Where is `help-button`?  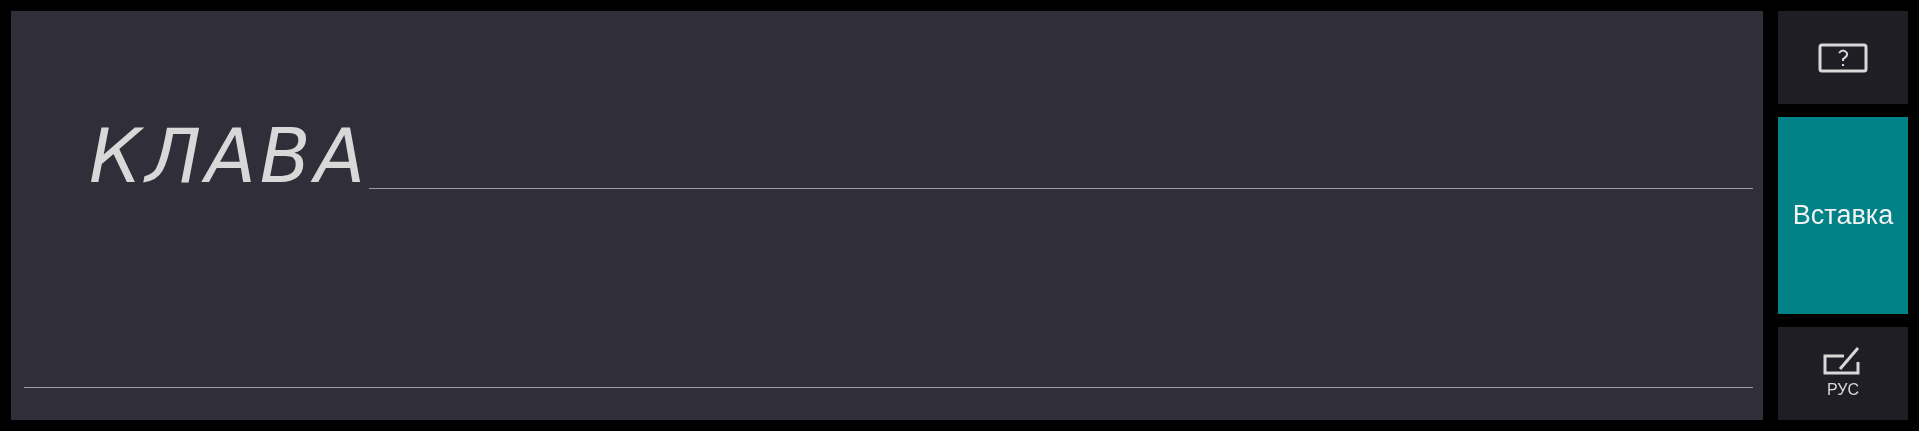 help-button is located at coordinates (1843, 57).